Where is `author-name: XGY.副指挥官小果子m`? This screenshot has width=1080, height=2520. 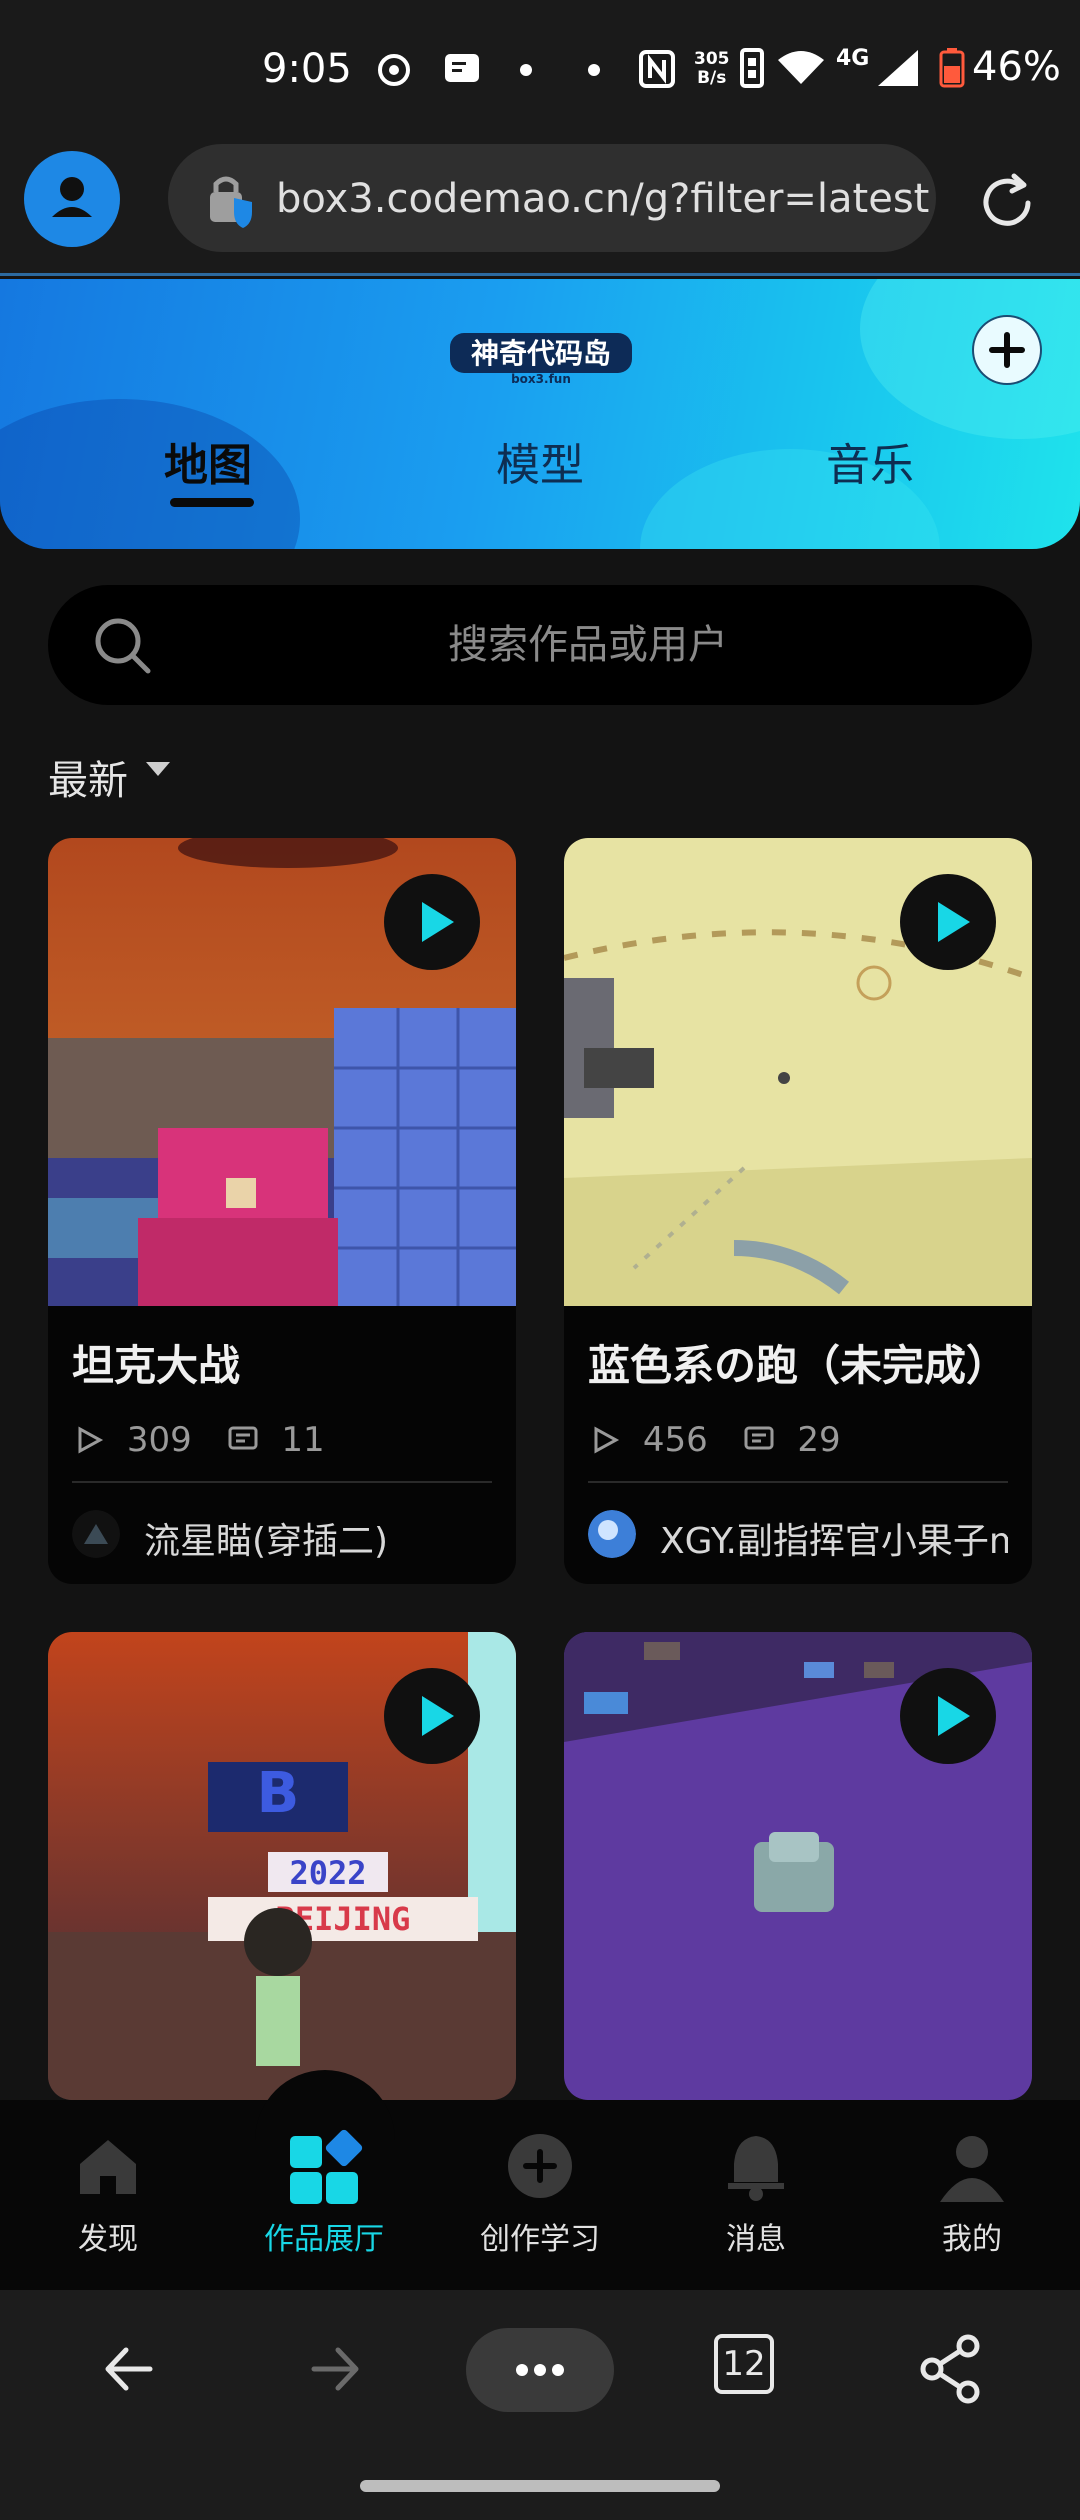 author-name: XGY.副指挥官小果子m is located at coordinates (834, 1541).